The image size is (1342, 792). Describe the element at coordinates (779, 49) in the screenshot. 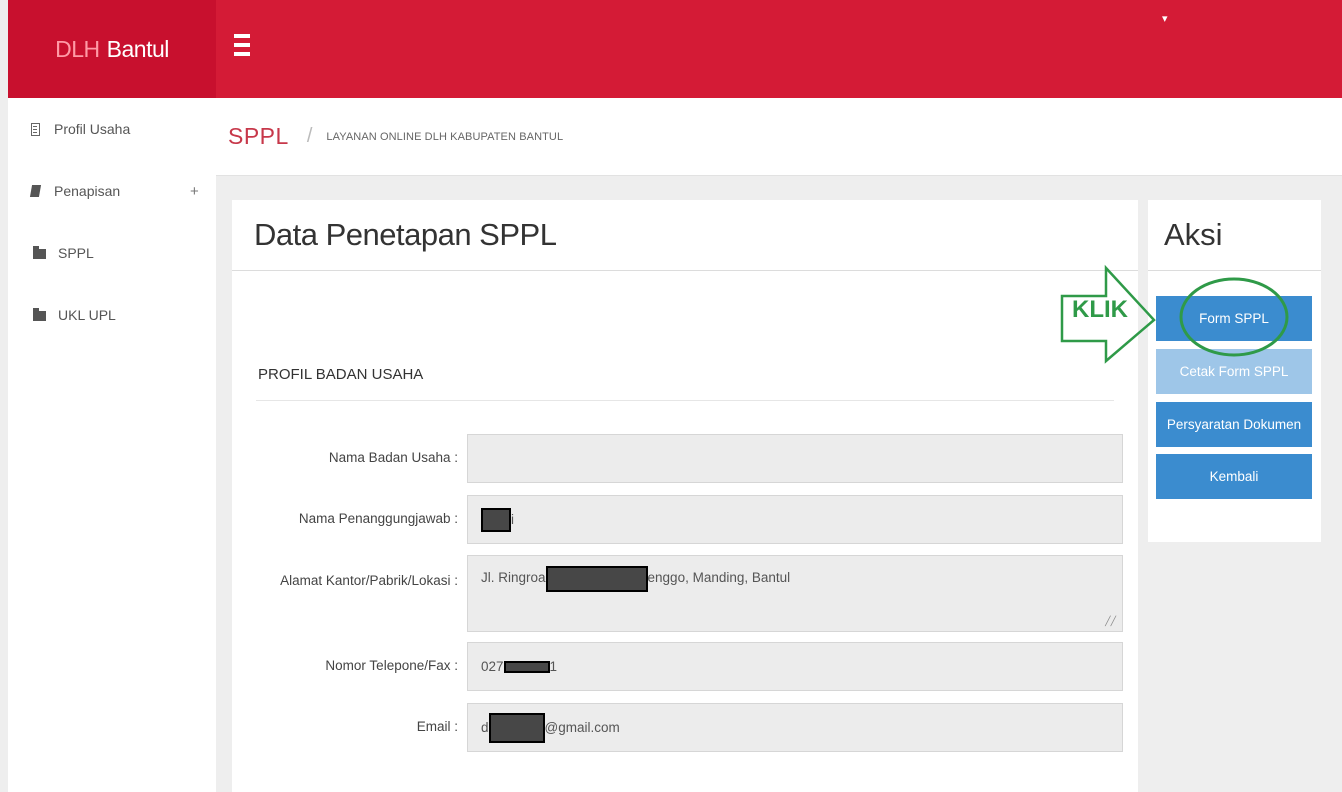

I see `top-navbar: ▾` at that location.